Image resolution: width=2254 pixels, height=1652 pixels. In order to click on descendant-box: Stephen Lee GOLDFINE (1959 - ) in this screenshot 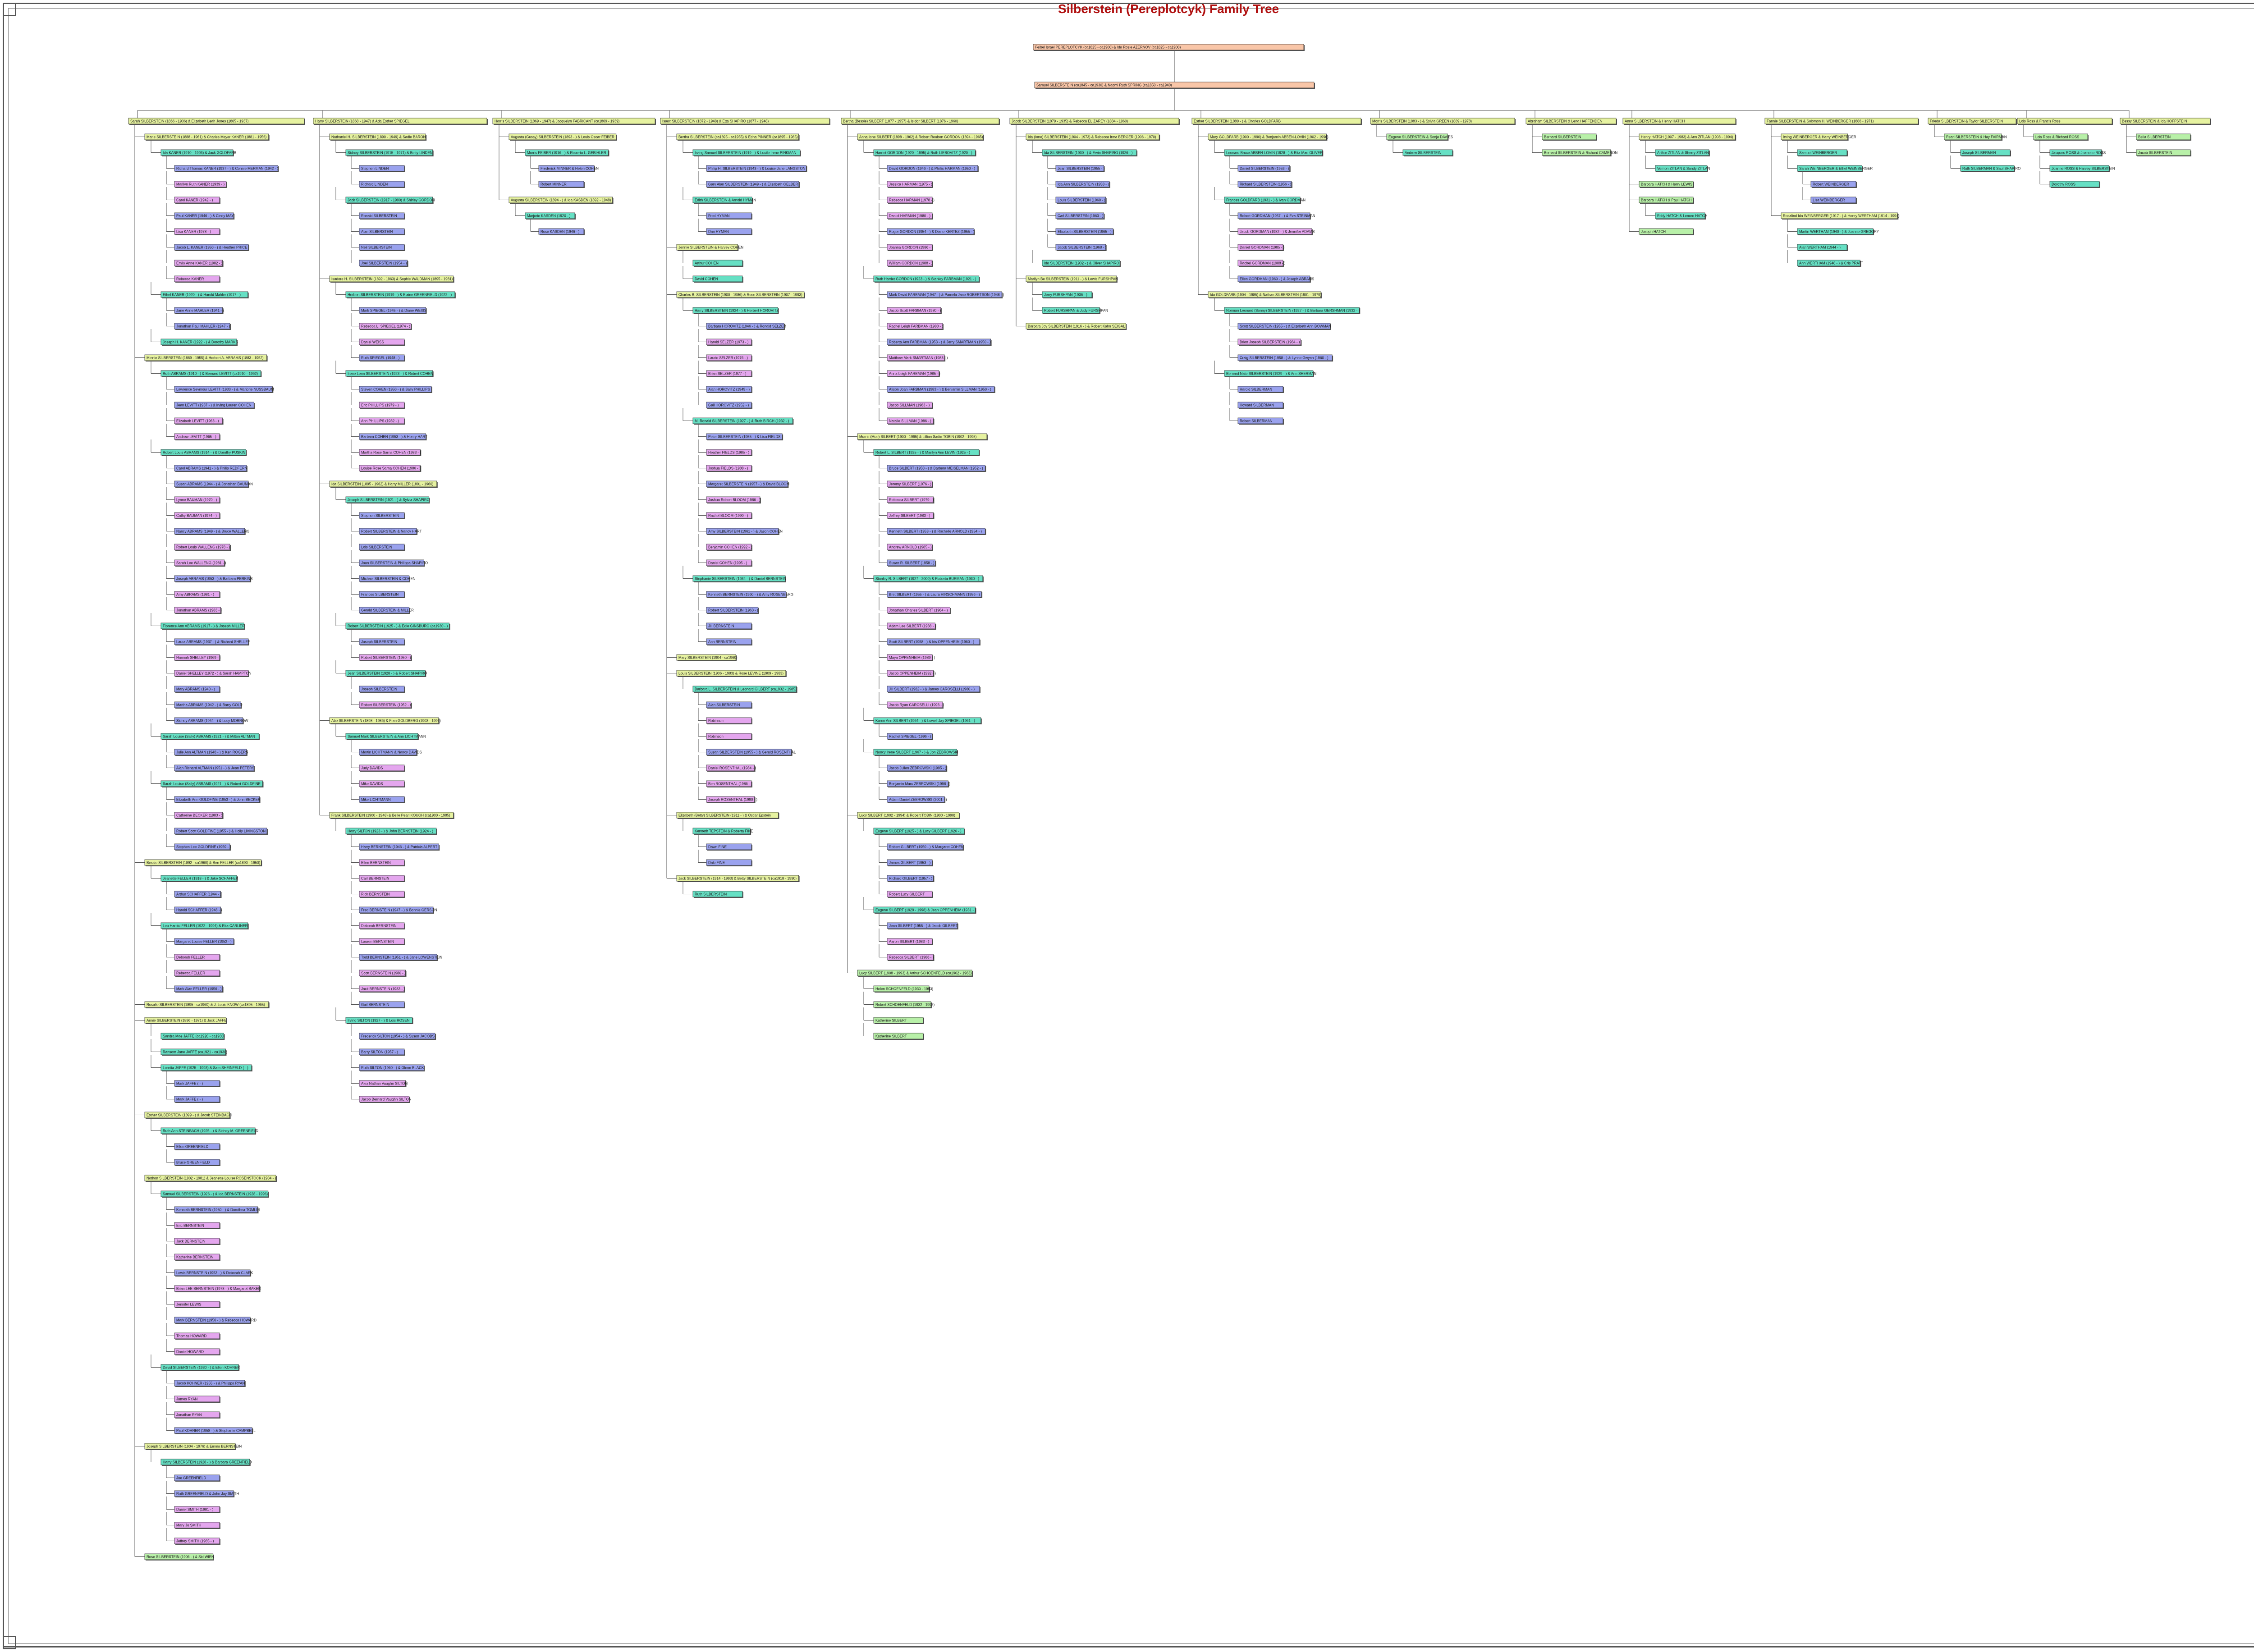, I will do `click(202, 847)`.